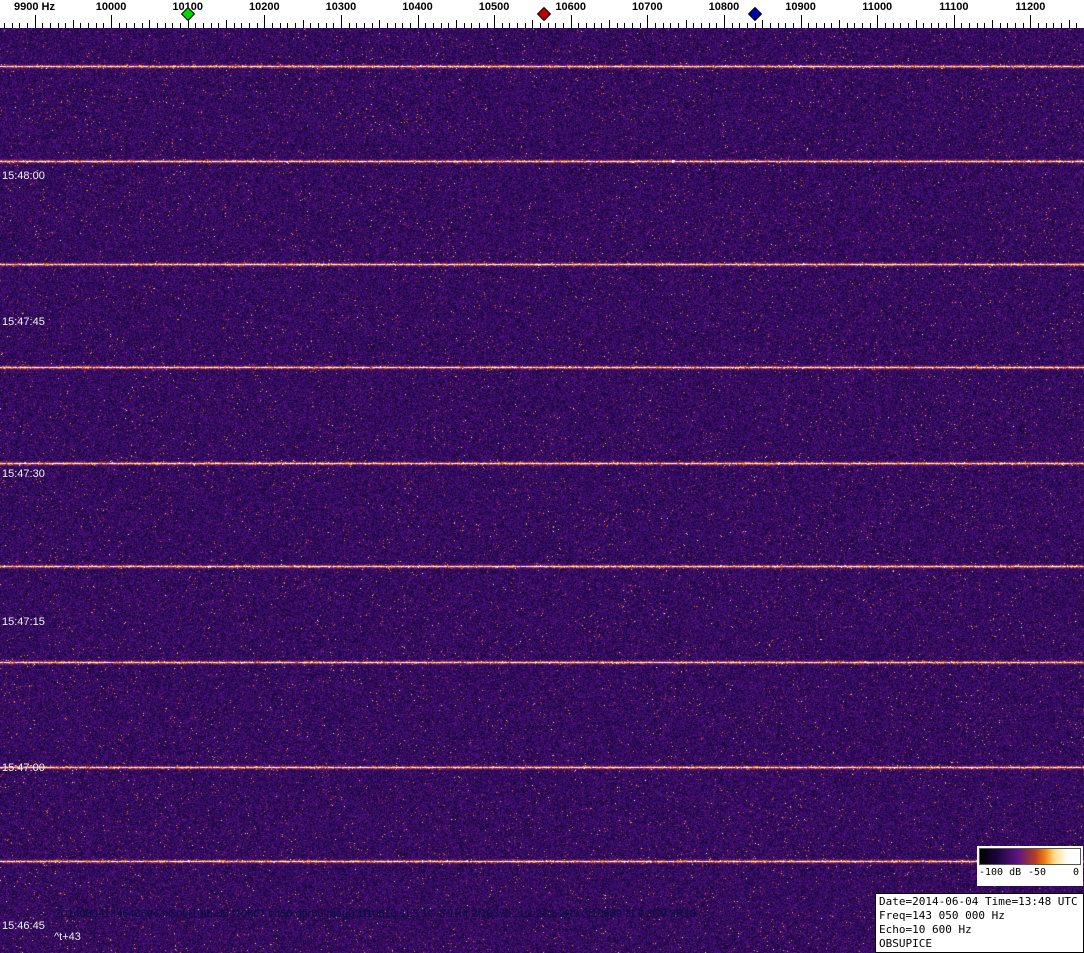 Image resolution: width=1084 pixels, height=953 pixels. What do you see at coordinates (800, 7) in the screenshot?
I see `ruler-label: 10900` at bounding box center [800, 7].